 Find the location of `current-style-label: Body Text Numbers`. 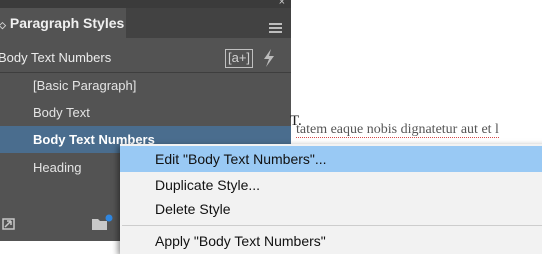

current-style-label: Body Text Numbers is located at coordinates (56, 57).